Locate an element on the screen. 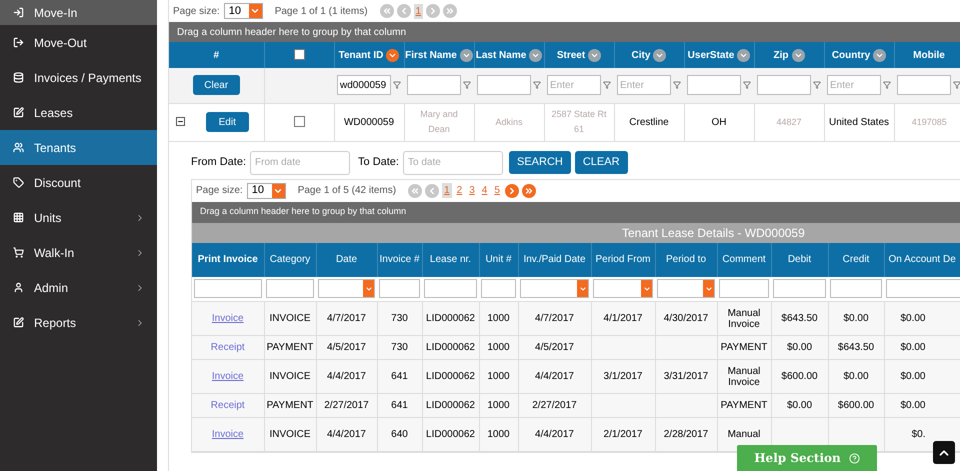  row-checkbox is located at coordinates (299, 122).